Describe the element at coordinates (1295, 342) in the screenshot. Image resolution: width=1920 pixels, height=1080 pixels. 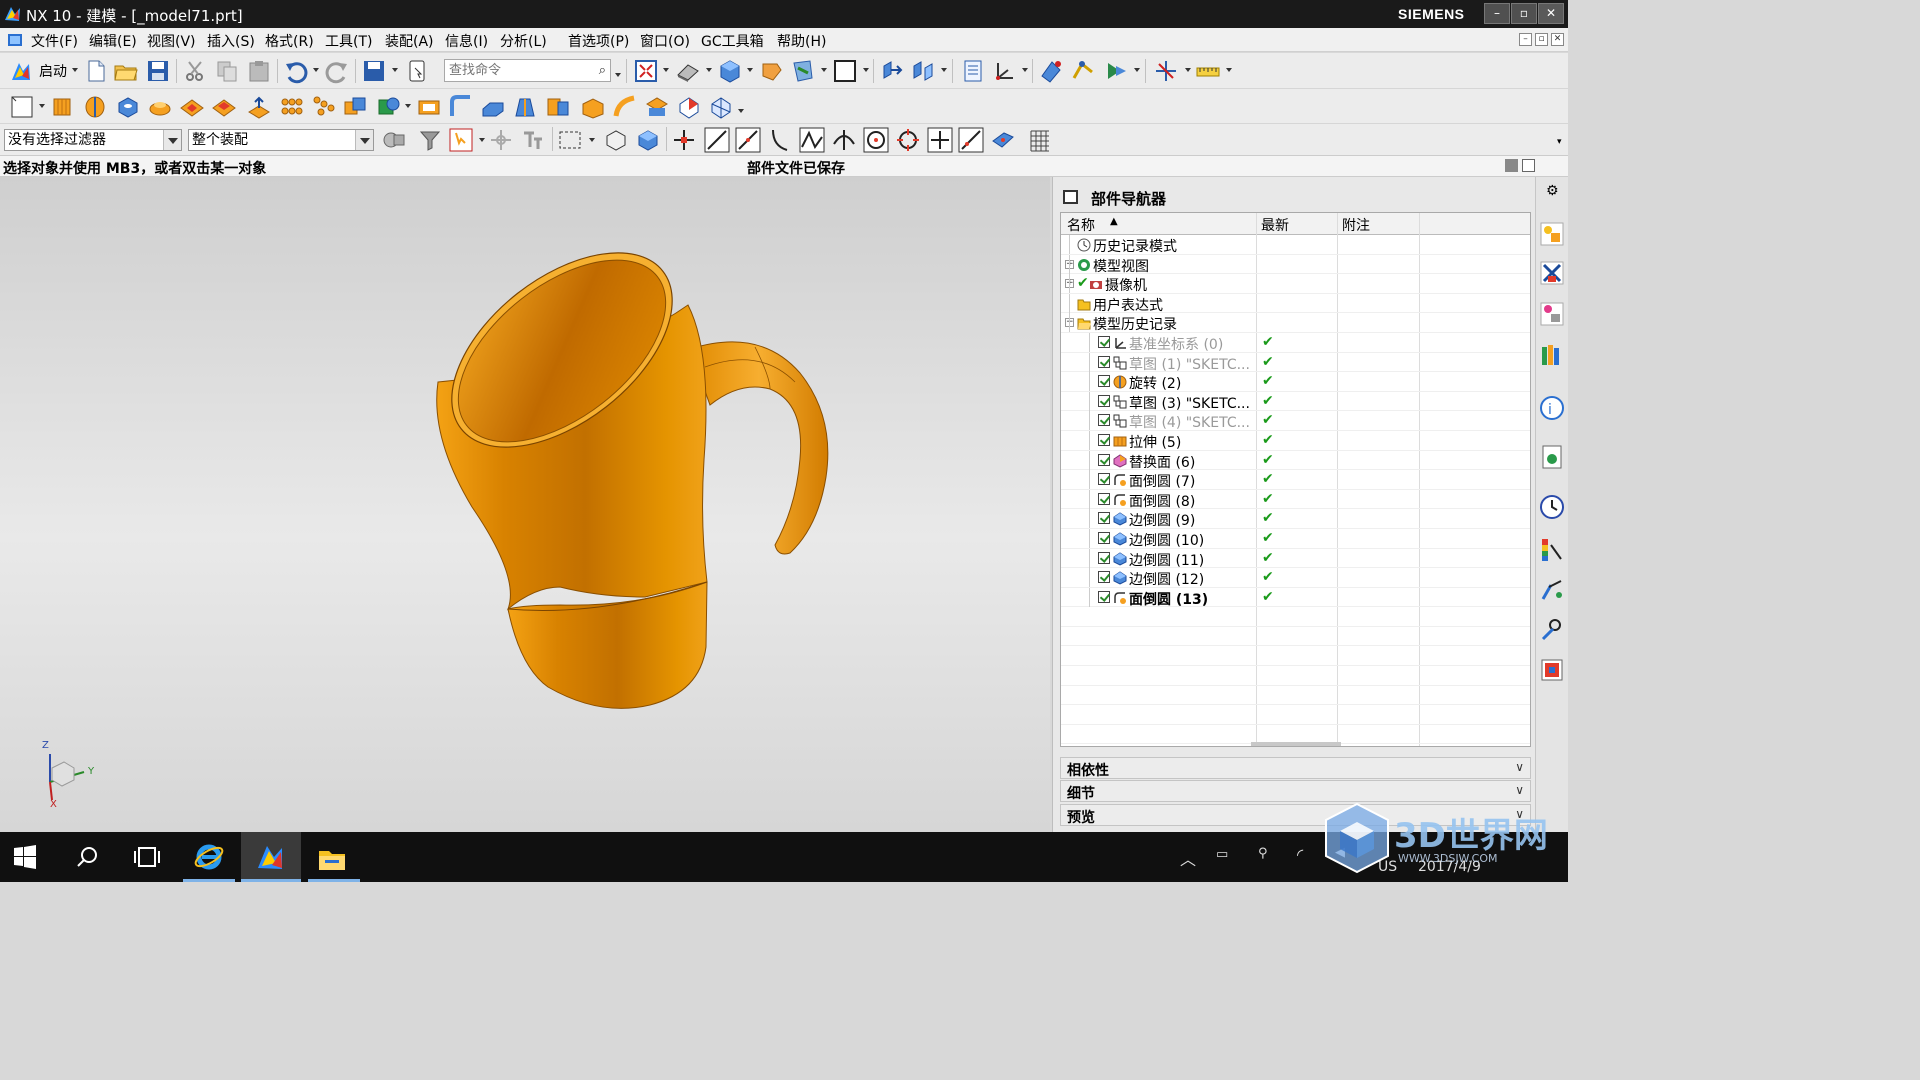
I see `tree-row: 基准坐标系 (0) ✔` at that location.